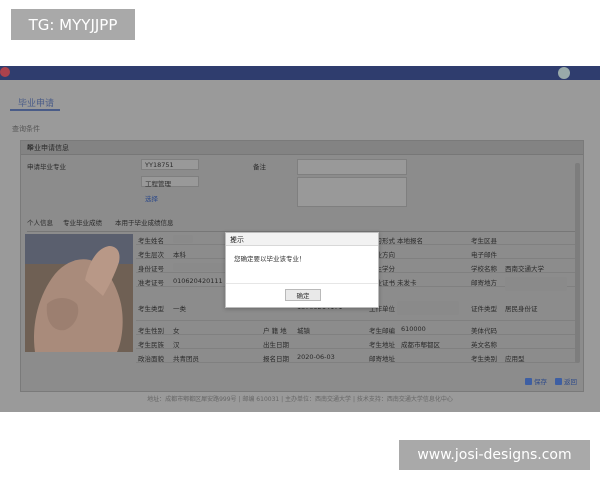 This screenshot has width=600, height=480. What do you see at coordinates (176, 331) in the screenshot?
I see `field-value: 女` at bounding box center [176, 331].